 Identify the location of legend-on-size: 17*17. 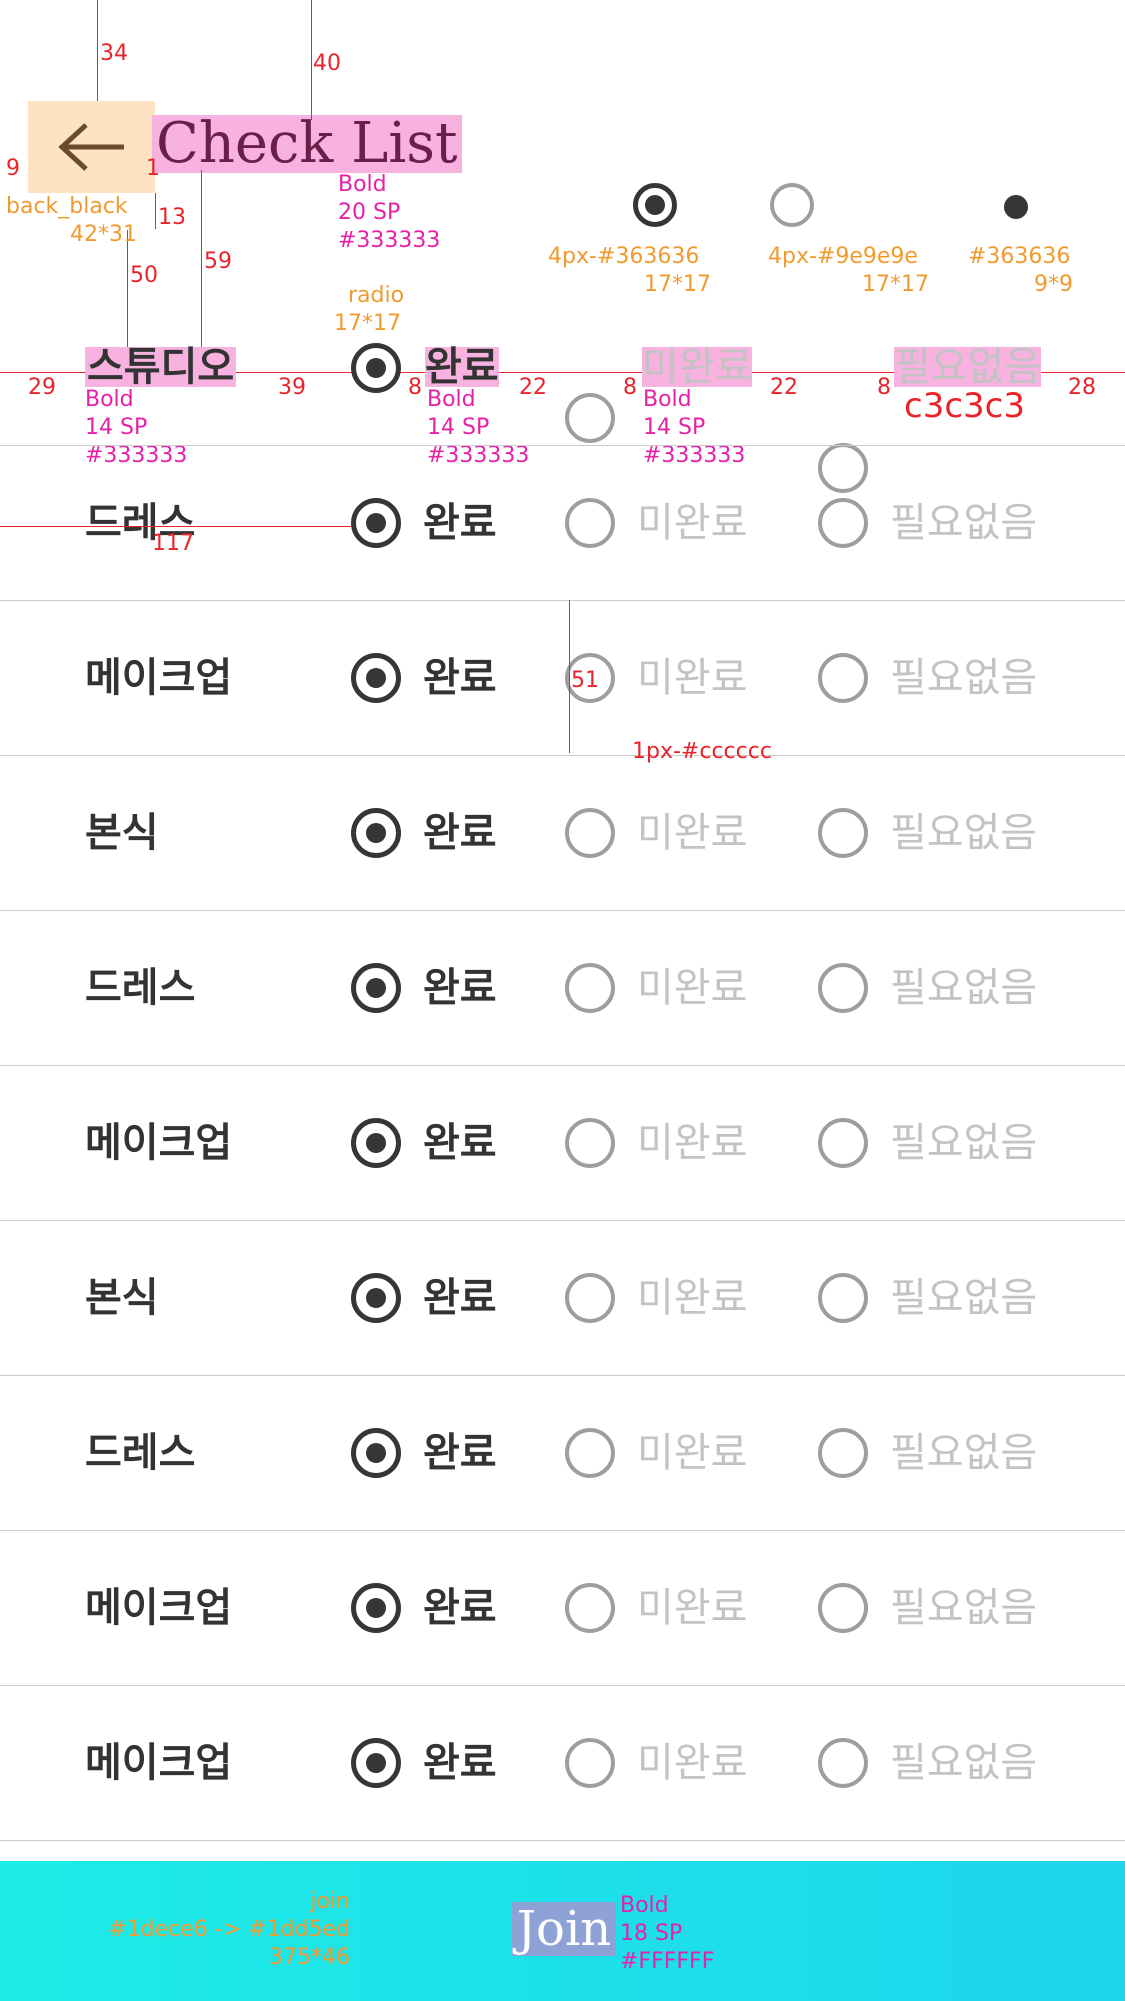
(677, 284).